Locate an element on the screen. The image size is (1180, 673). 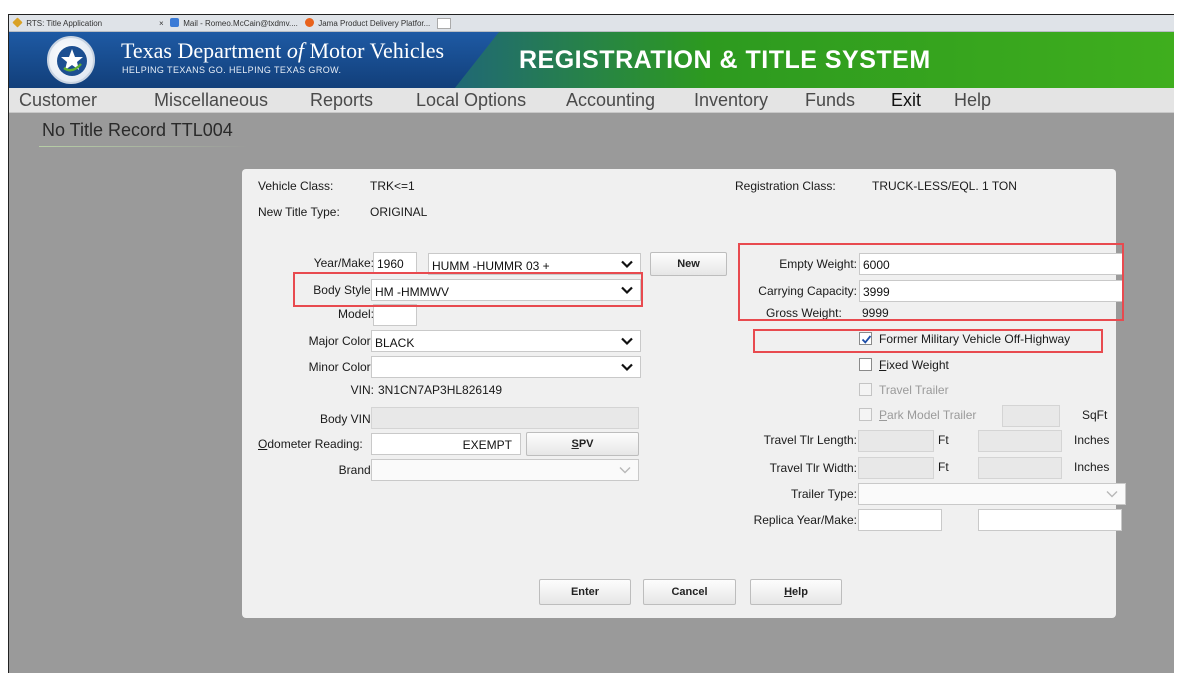
registration-class-value: TRUCK-LESS/EQL. 1 TON is located at coordinates (944, 186).